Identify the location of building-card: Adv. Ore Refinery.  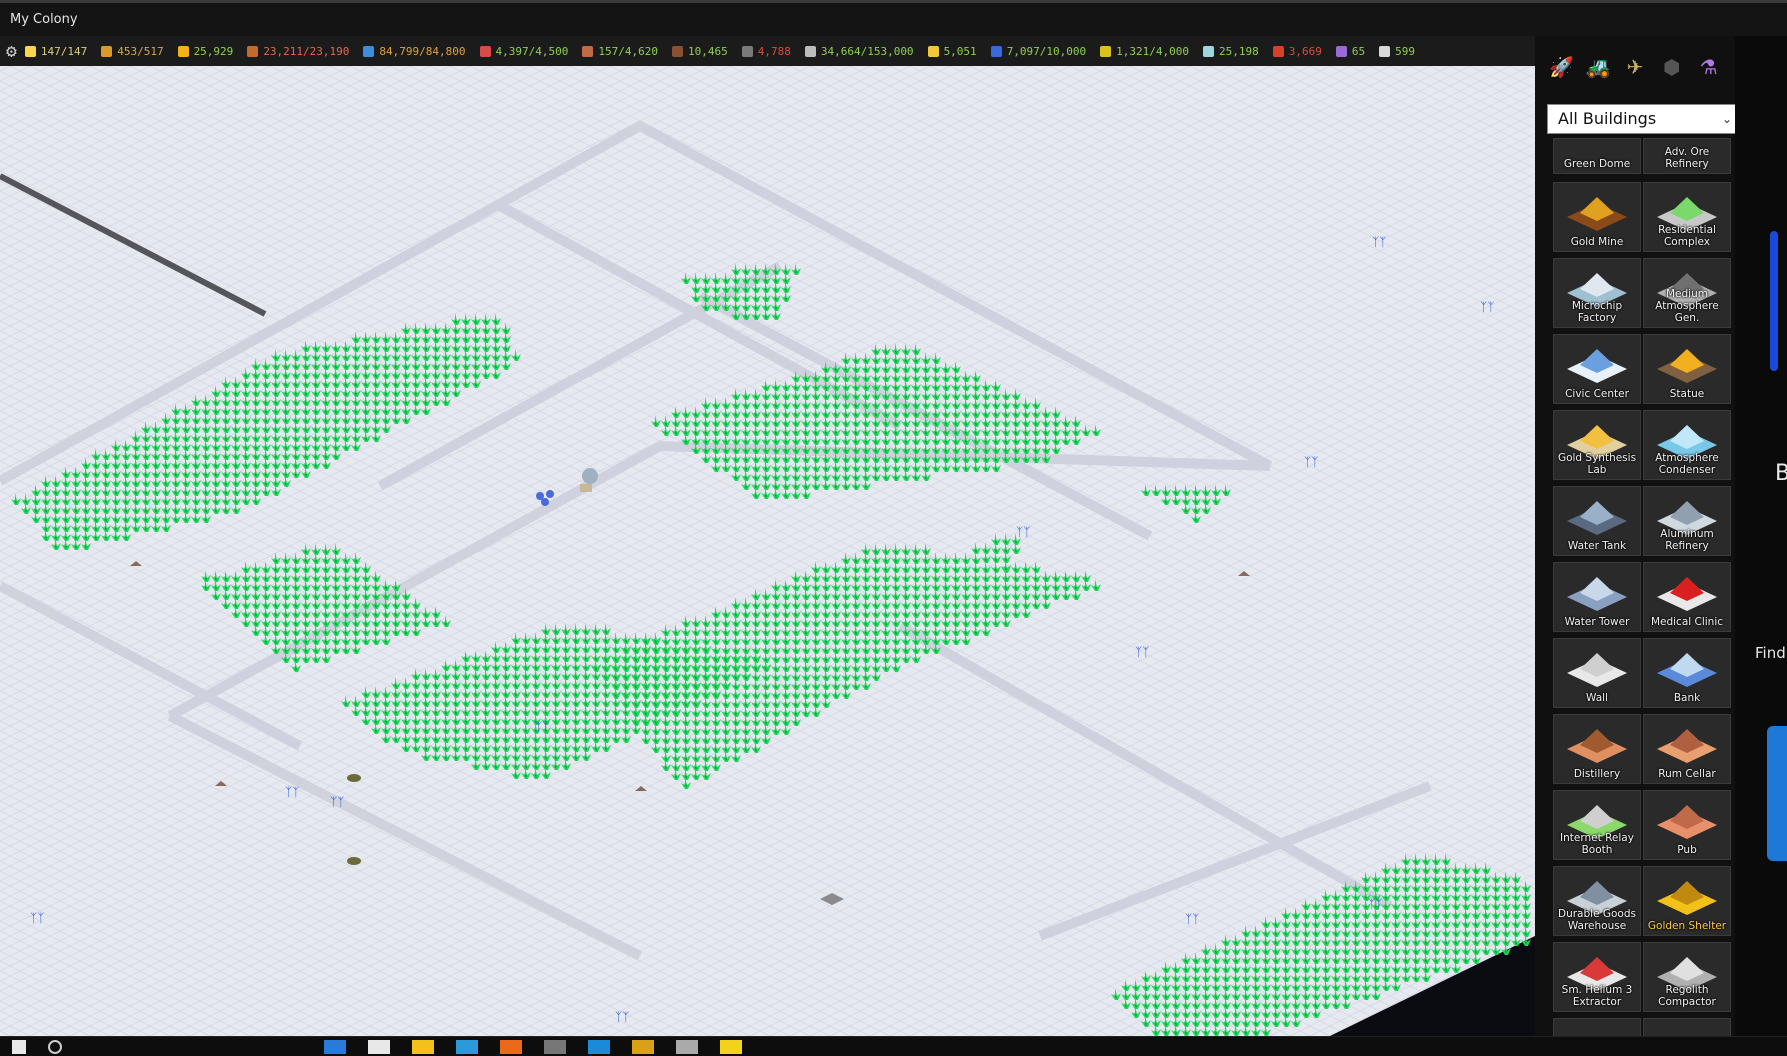
(1687, 156).